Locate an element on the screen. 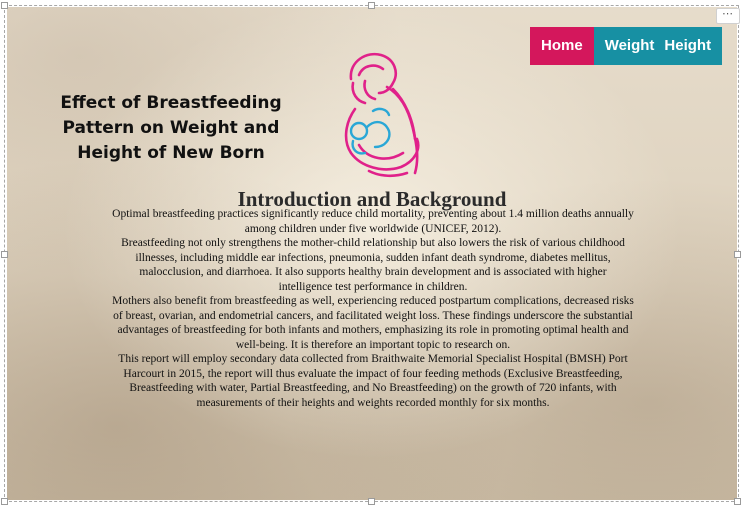 The image size is (744, 508). nav-home-button: Home is located at coordinates (562, 46).